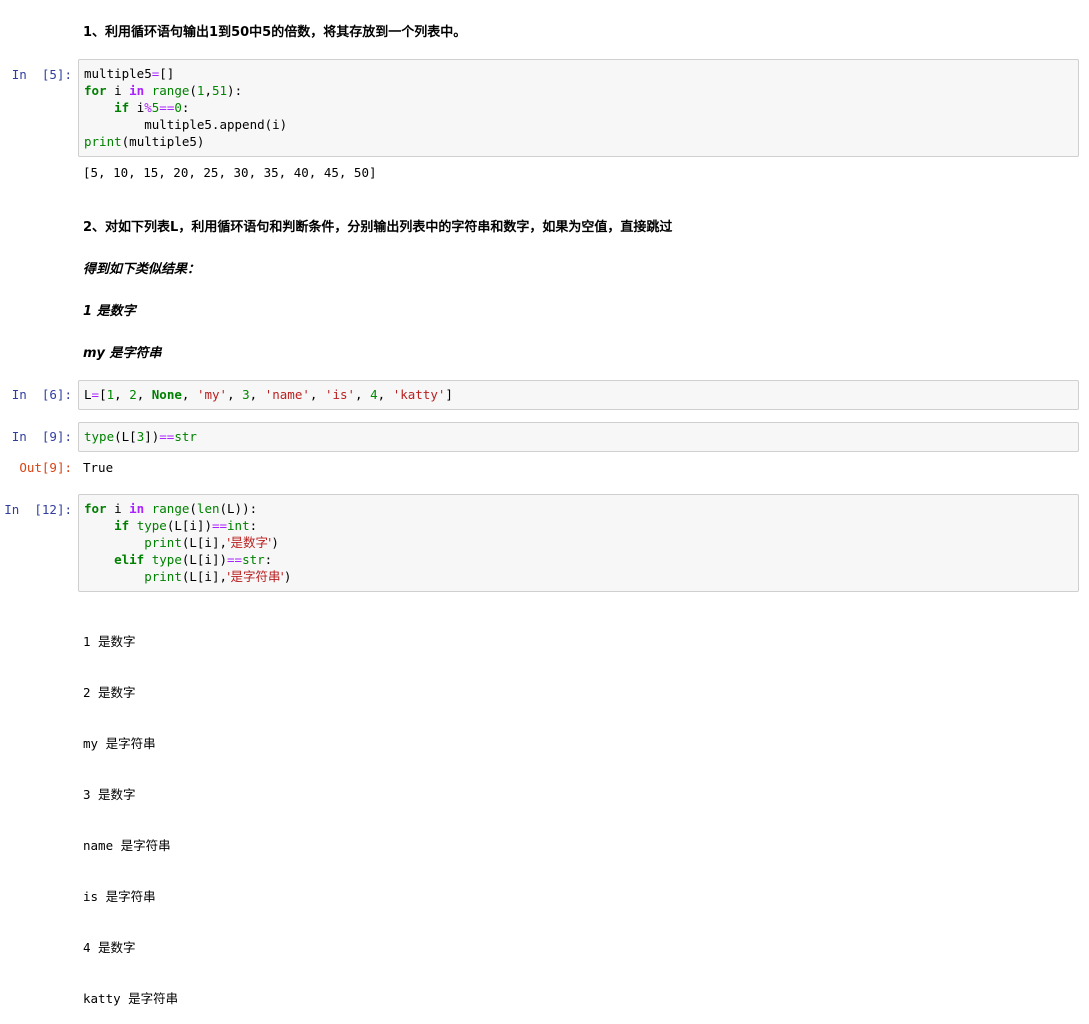 This screenshot has width=1089, height=1024. I want to click on cell-output: [5, 10, 15, 20, 25, 30, 35, 40, 45, 50], so click(230, 172).